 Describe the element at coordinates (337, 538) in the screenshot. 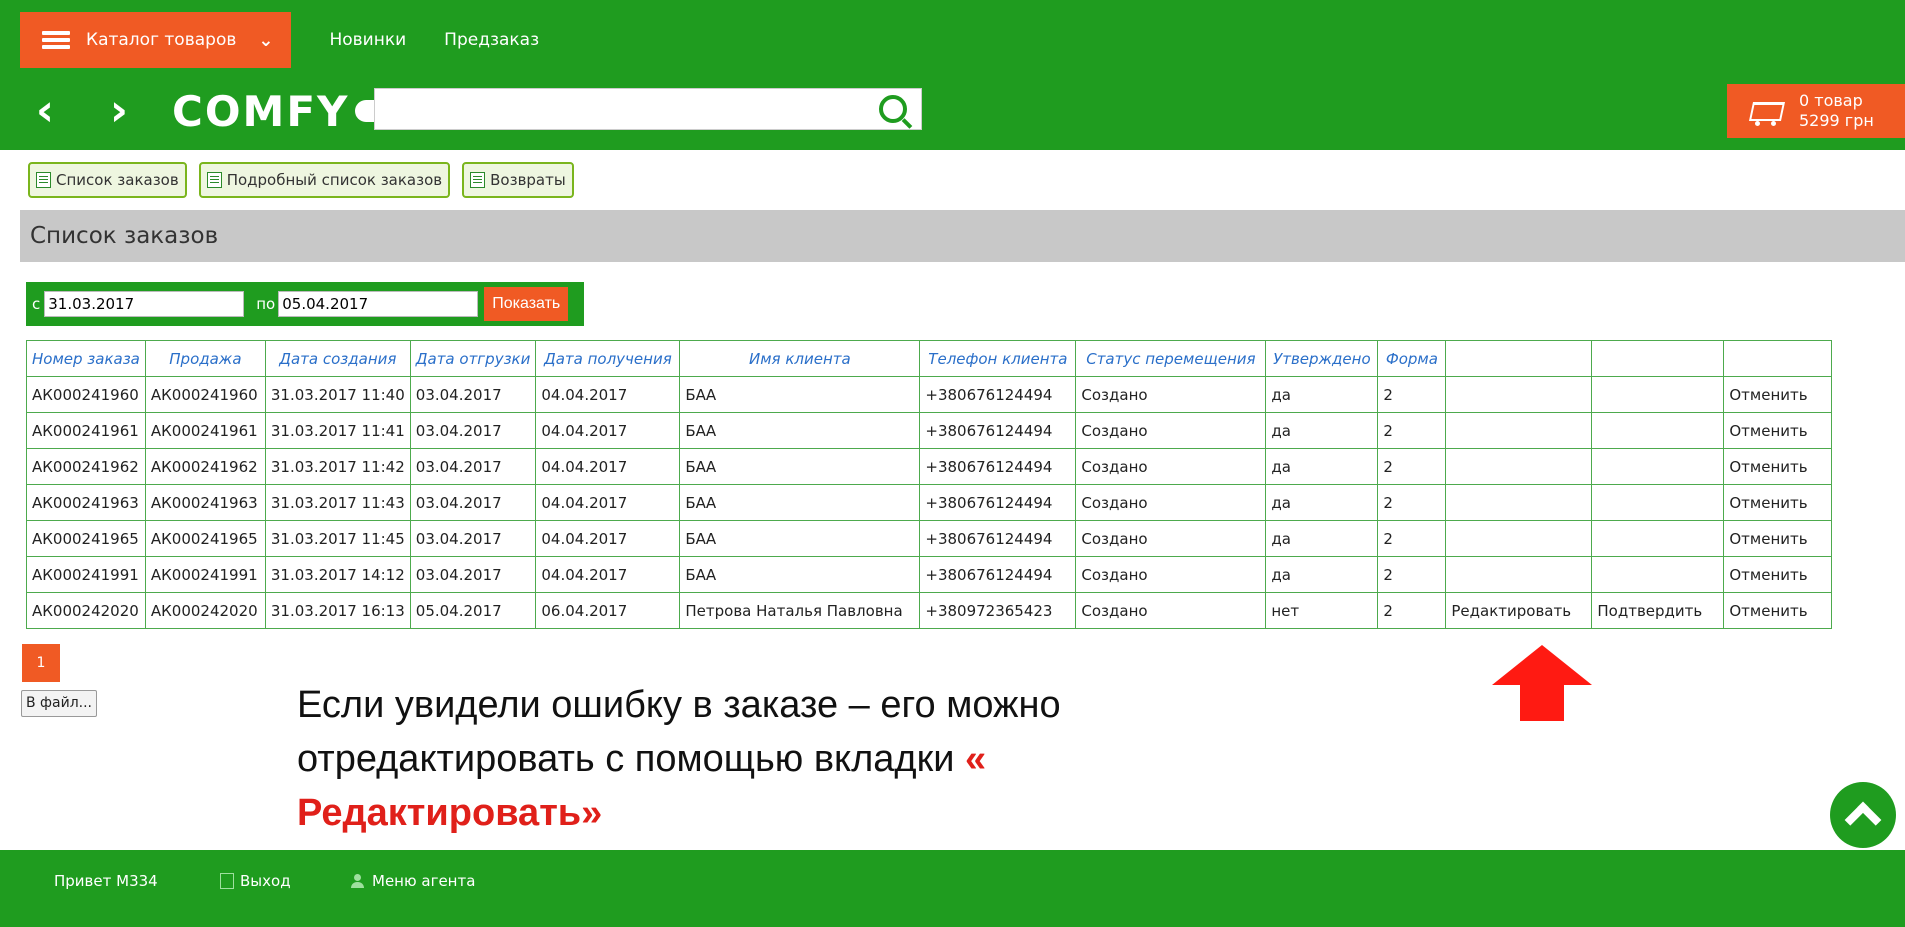

I see `table-cell: 31.03.2017 11:45` at that location.